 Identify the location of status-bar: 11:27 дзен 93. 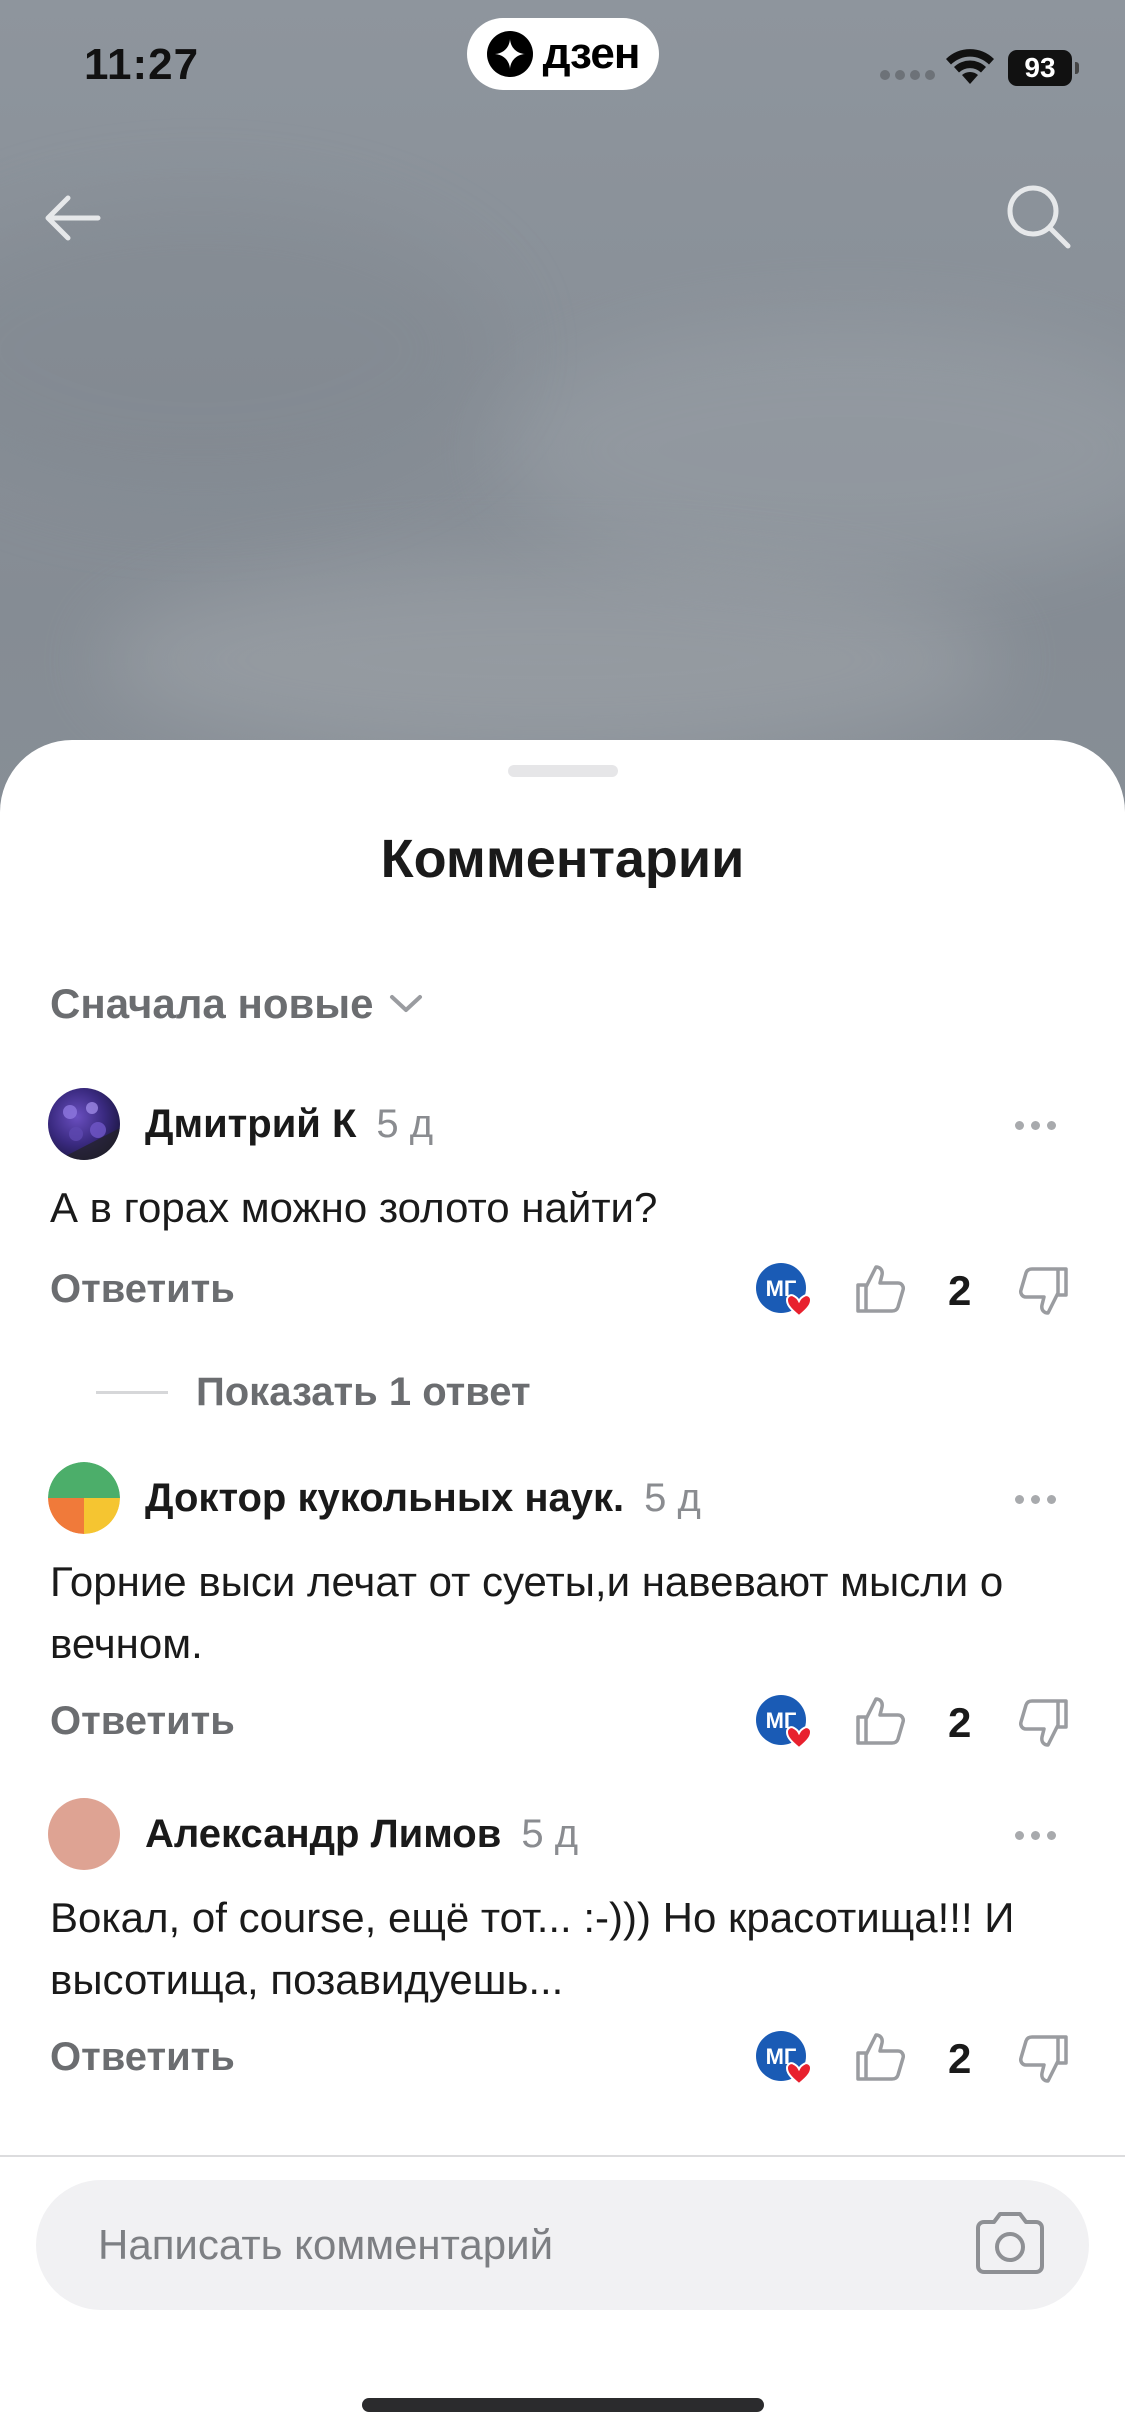
(562, 65).